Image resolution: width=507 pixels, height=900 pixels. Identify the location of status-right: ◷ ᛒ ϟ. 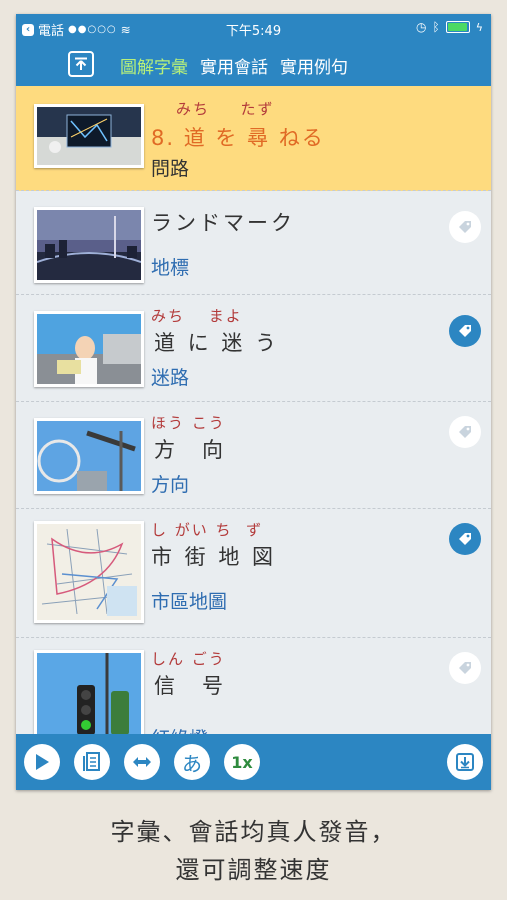
(449, 27).